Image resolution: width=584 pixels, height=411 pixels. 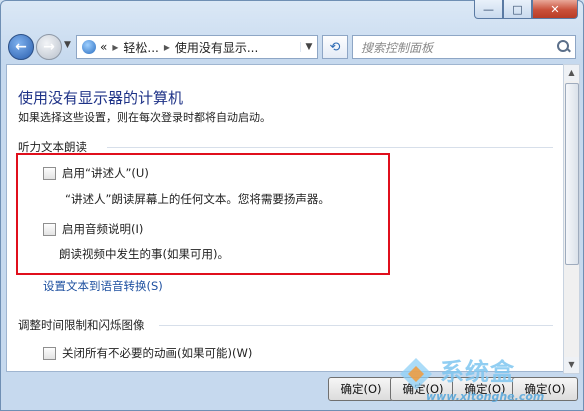 I want to click on page-subtitle: 如果选择这些设置，则在每次登录时都将自动启动。, so click(x=144, y=117).